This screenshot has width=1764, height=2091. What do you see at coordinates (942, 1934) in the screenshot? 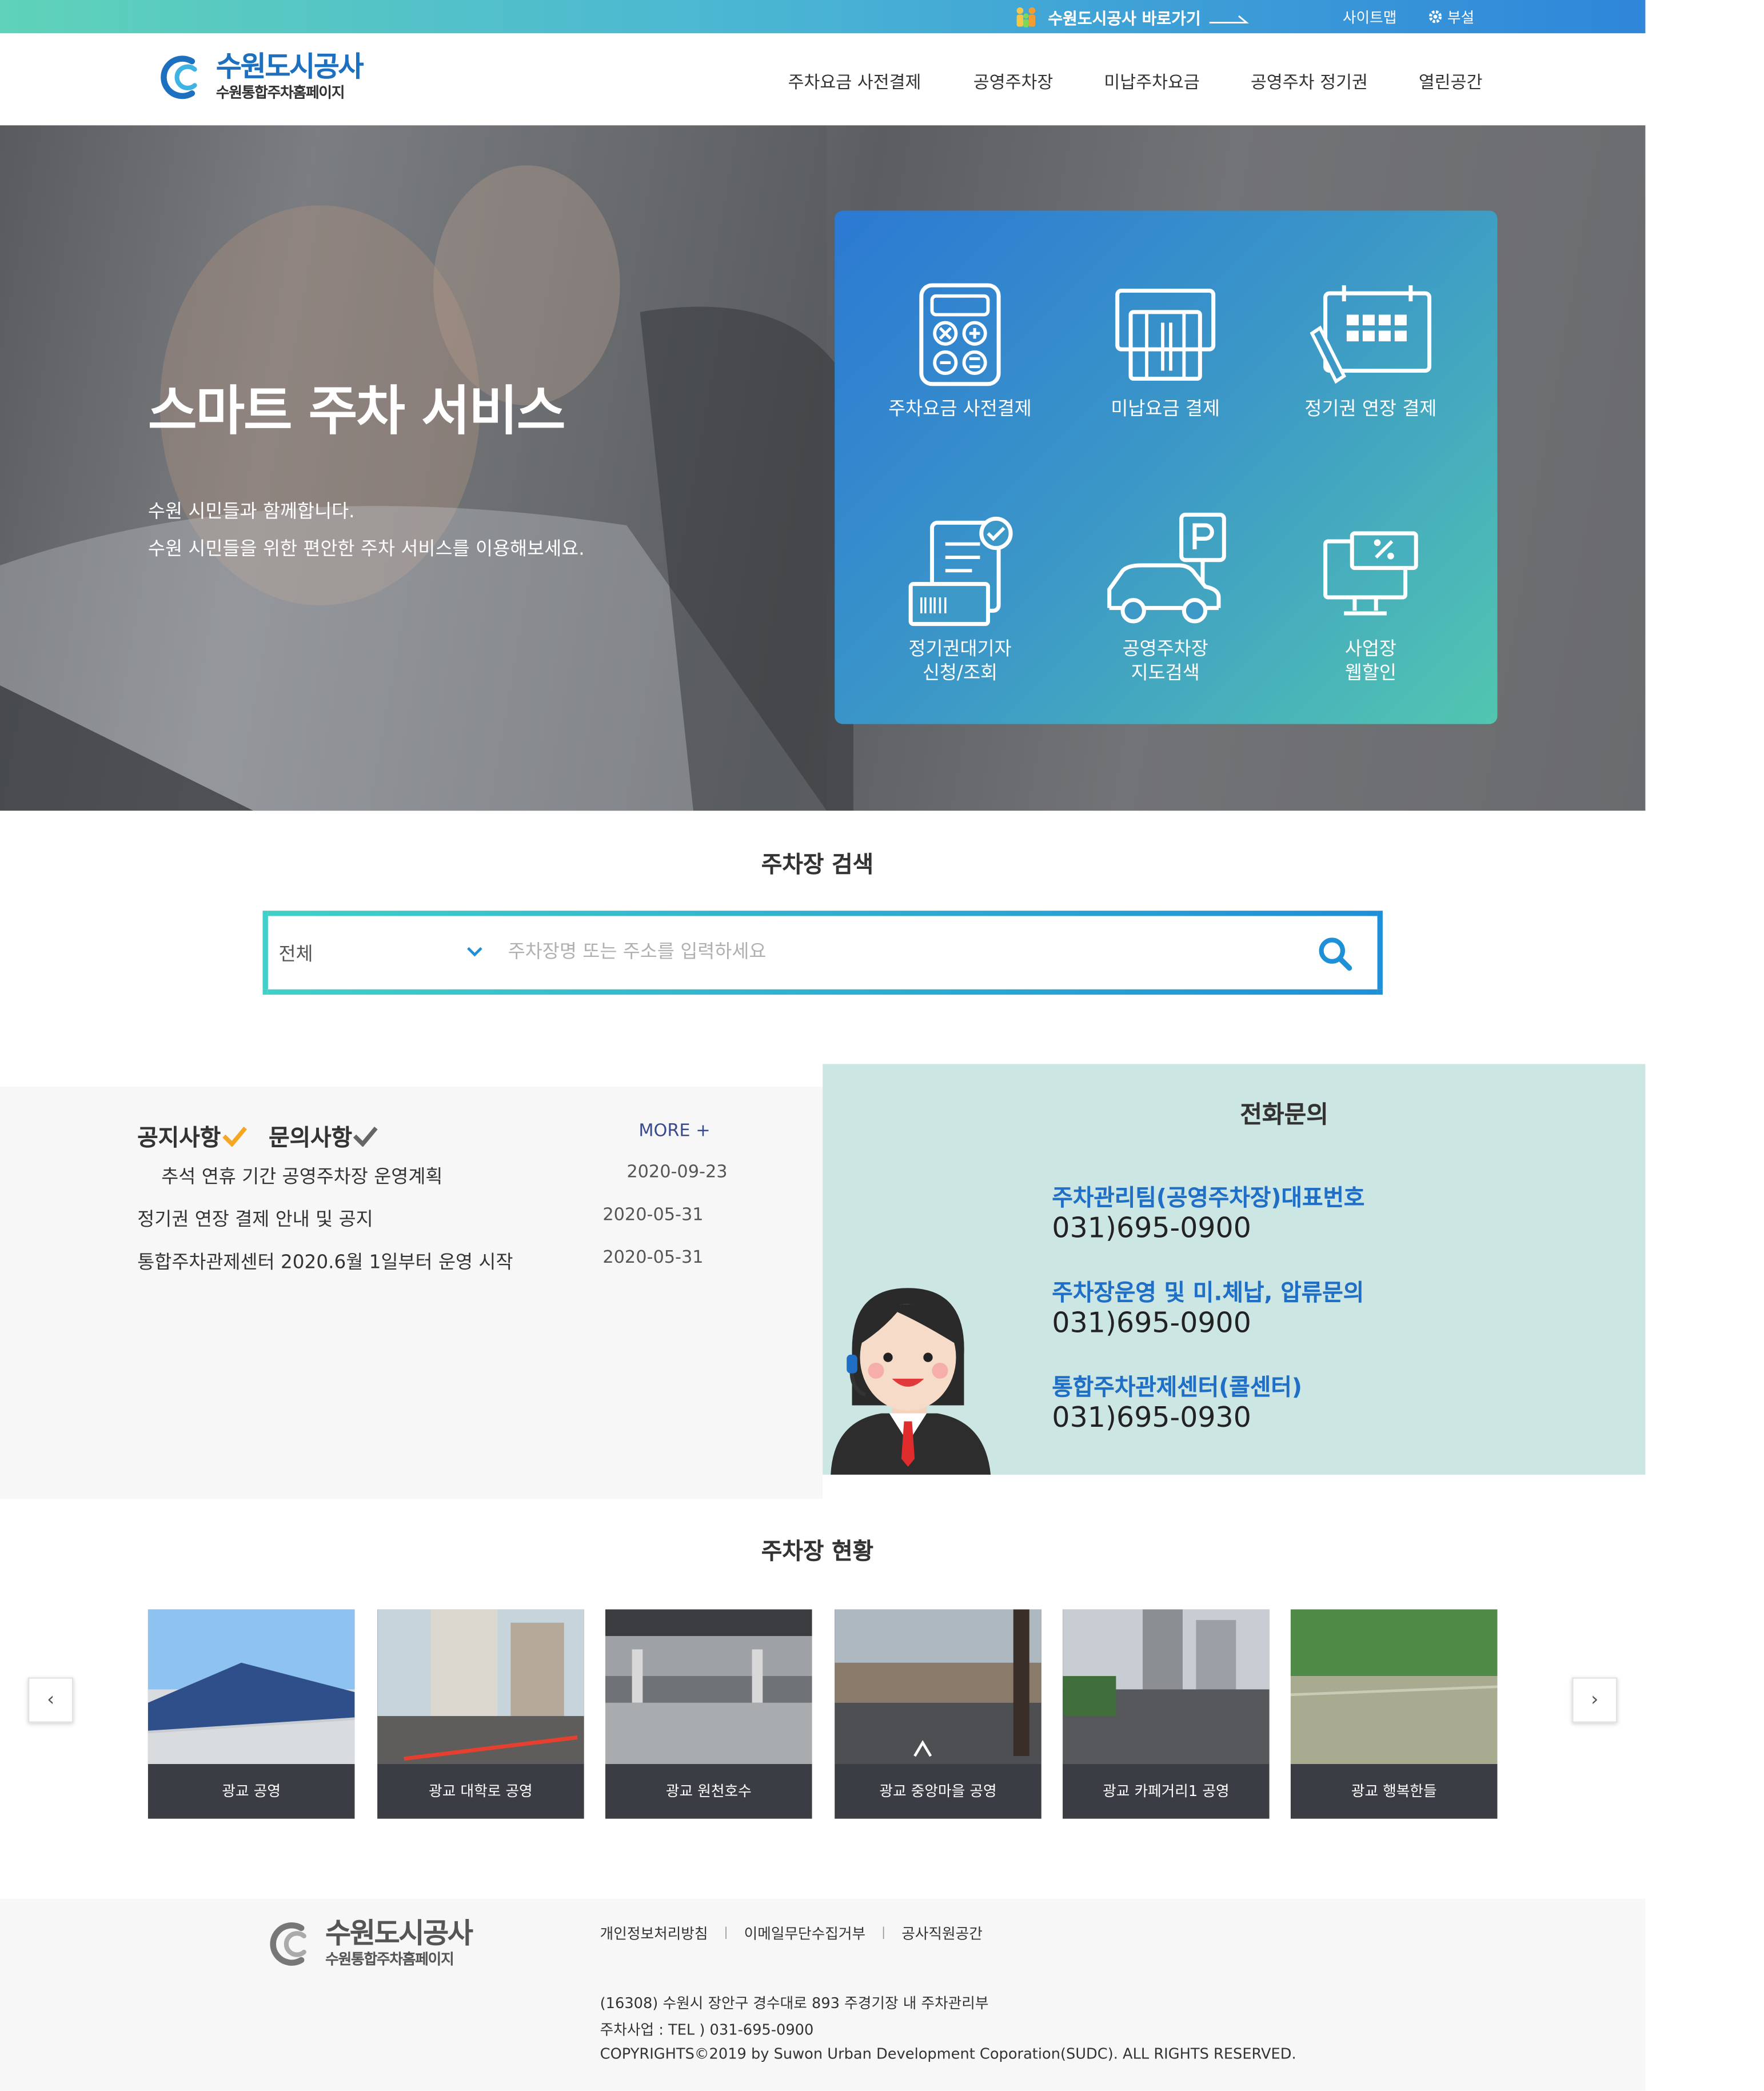
I see `staff-space-link: 공사직원공간` at bounding box center [942, 1934].